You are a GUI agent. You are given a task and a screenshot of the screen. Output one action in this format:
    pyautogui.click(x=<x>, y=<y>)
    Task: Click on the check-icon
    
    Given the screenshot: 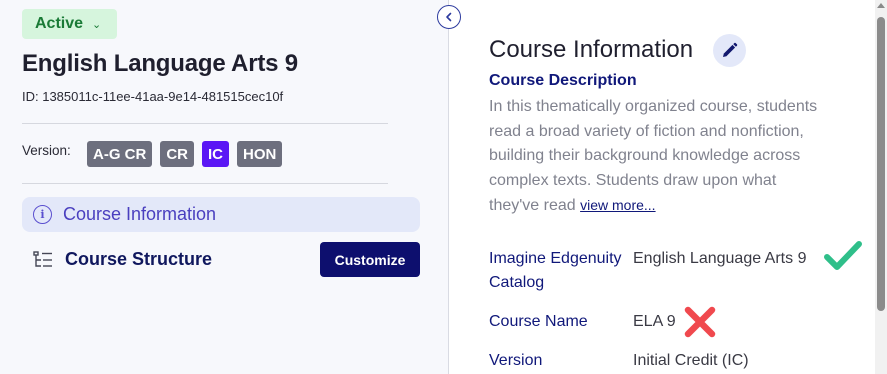 What is the action you would take?
    pyautogui.click(x=843, y=255)
    